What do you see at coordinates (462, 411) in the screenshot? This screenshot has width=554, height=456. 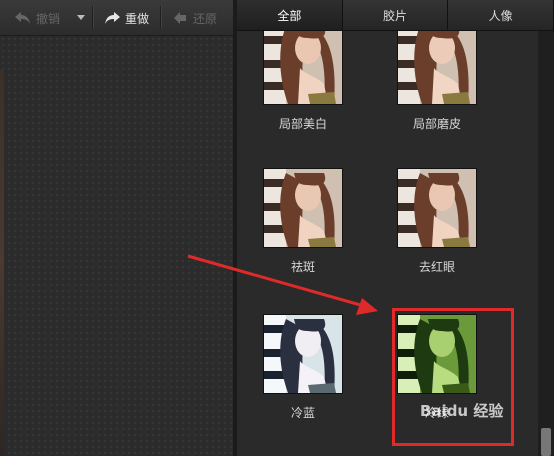 I see `watermark: Baidu 经验` at bounding box center [462, 411].